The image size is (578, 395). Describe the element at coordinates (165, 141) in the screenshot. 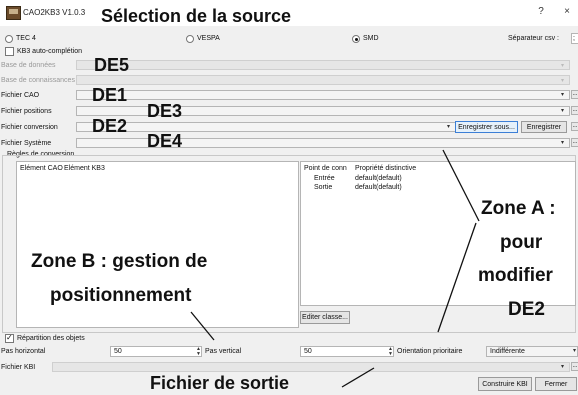

I see `annotation-de4: DE4` at that location.